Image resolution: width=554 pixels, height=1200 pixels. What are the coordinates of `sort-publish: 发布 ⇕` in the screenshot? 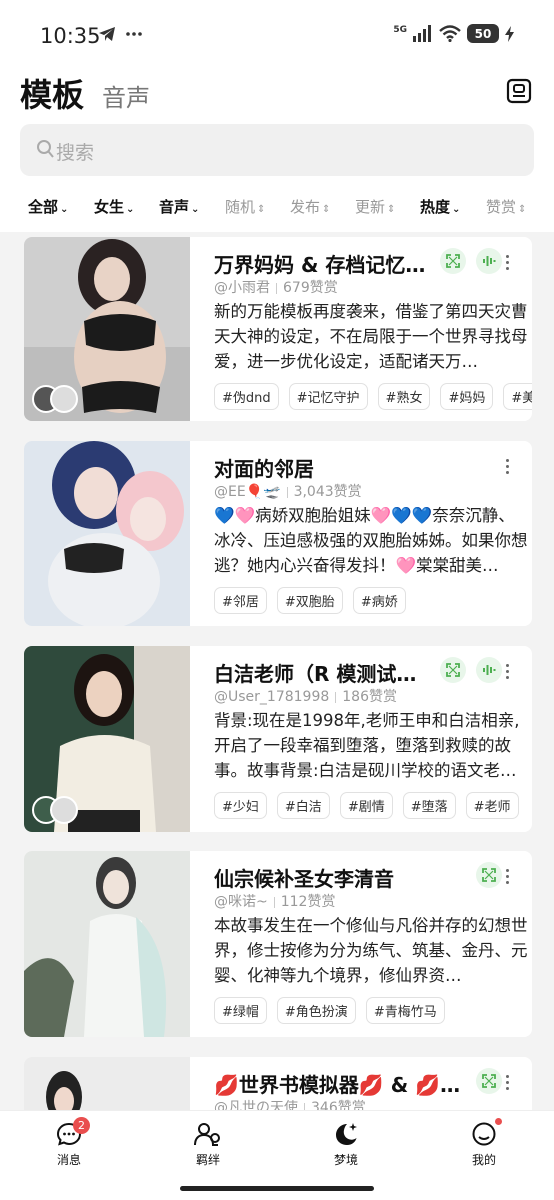 It's located at (310, 206).